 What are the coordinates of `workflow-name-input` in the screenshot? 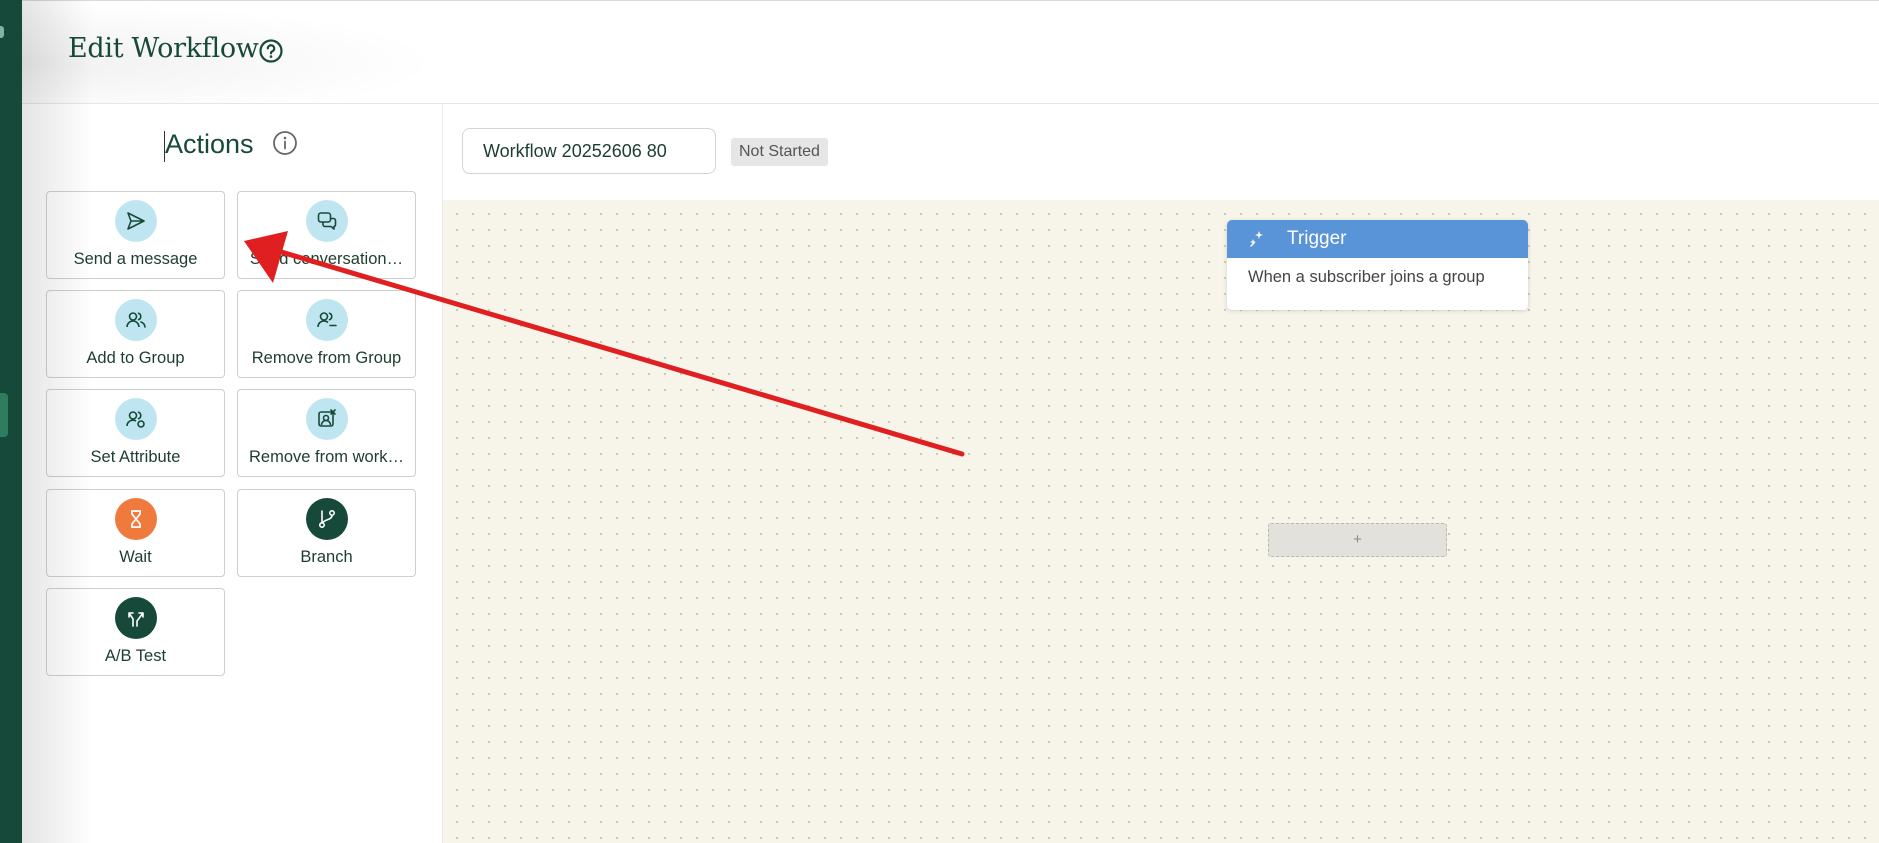 It's located at (589, 151).